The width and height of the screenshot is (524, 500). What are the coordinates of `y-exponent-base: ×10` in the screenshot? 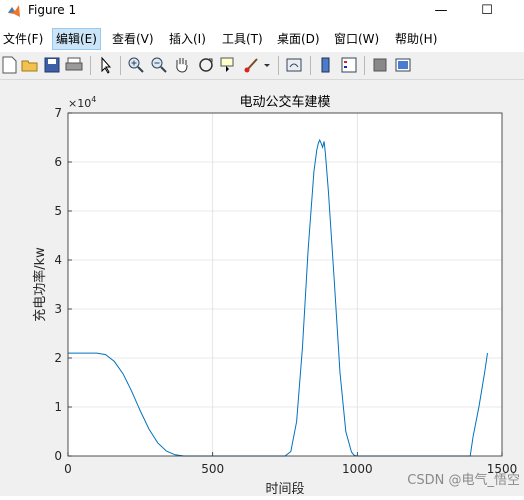 It's located at (79, 103).